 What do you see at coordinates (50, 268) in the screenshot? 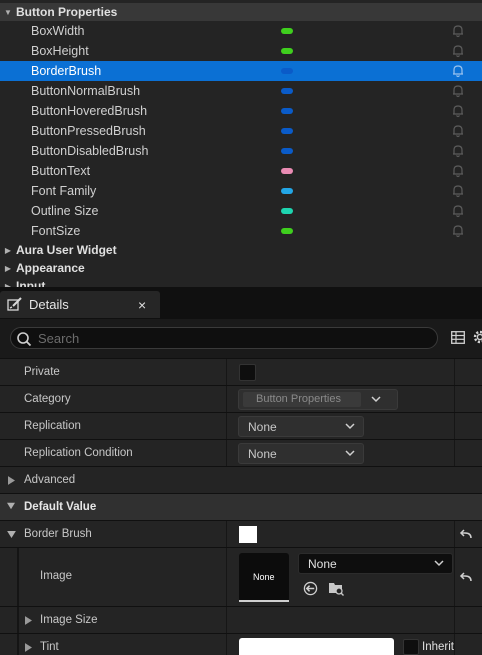
I see `category-title: Appearance` at bounding box center [50, 268].